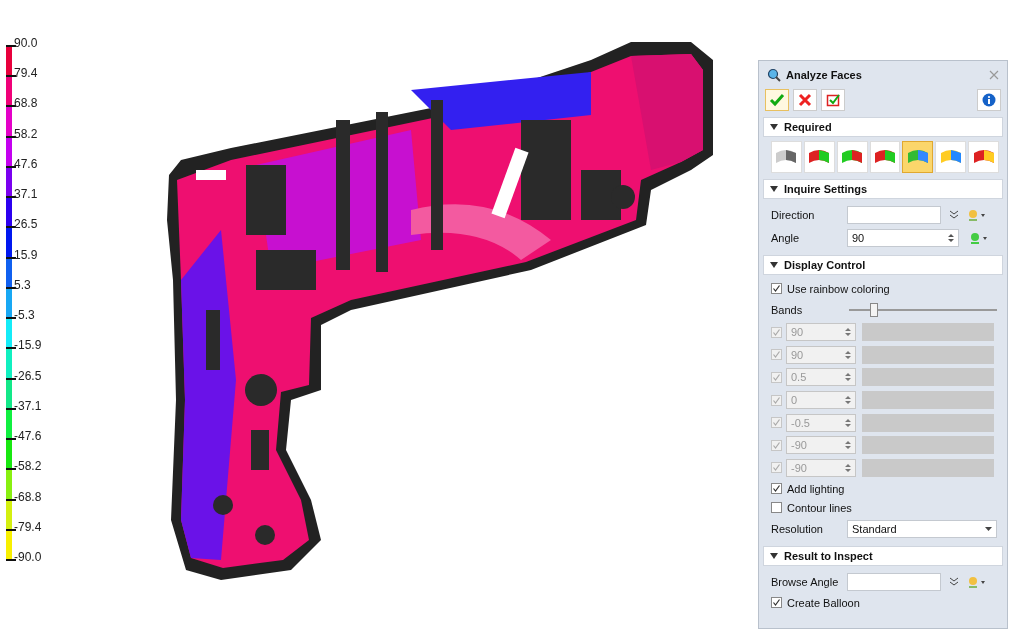 This screenshot has height=633, width=1024. What do you see at coordinates (805, 581) in the screenshot?
I see `field-label: Browse Angle` at bounding box center [805, 581].